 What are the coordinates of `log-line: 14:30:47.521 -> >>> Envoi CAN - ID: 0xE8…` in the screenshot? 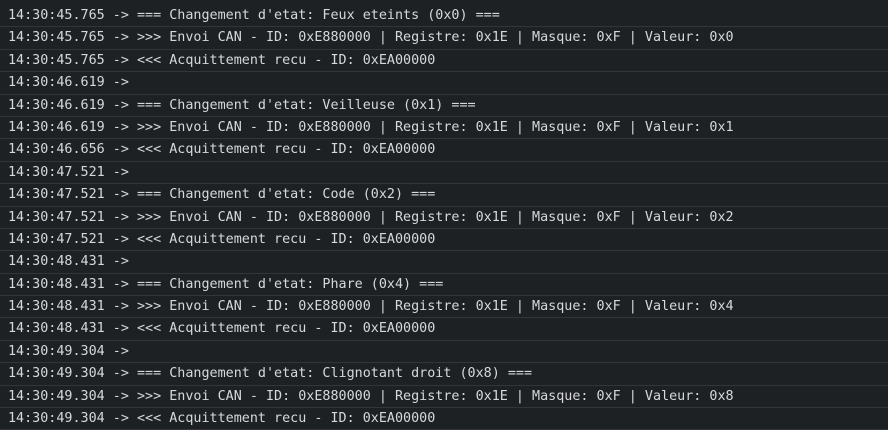 It's located at (444, 218).